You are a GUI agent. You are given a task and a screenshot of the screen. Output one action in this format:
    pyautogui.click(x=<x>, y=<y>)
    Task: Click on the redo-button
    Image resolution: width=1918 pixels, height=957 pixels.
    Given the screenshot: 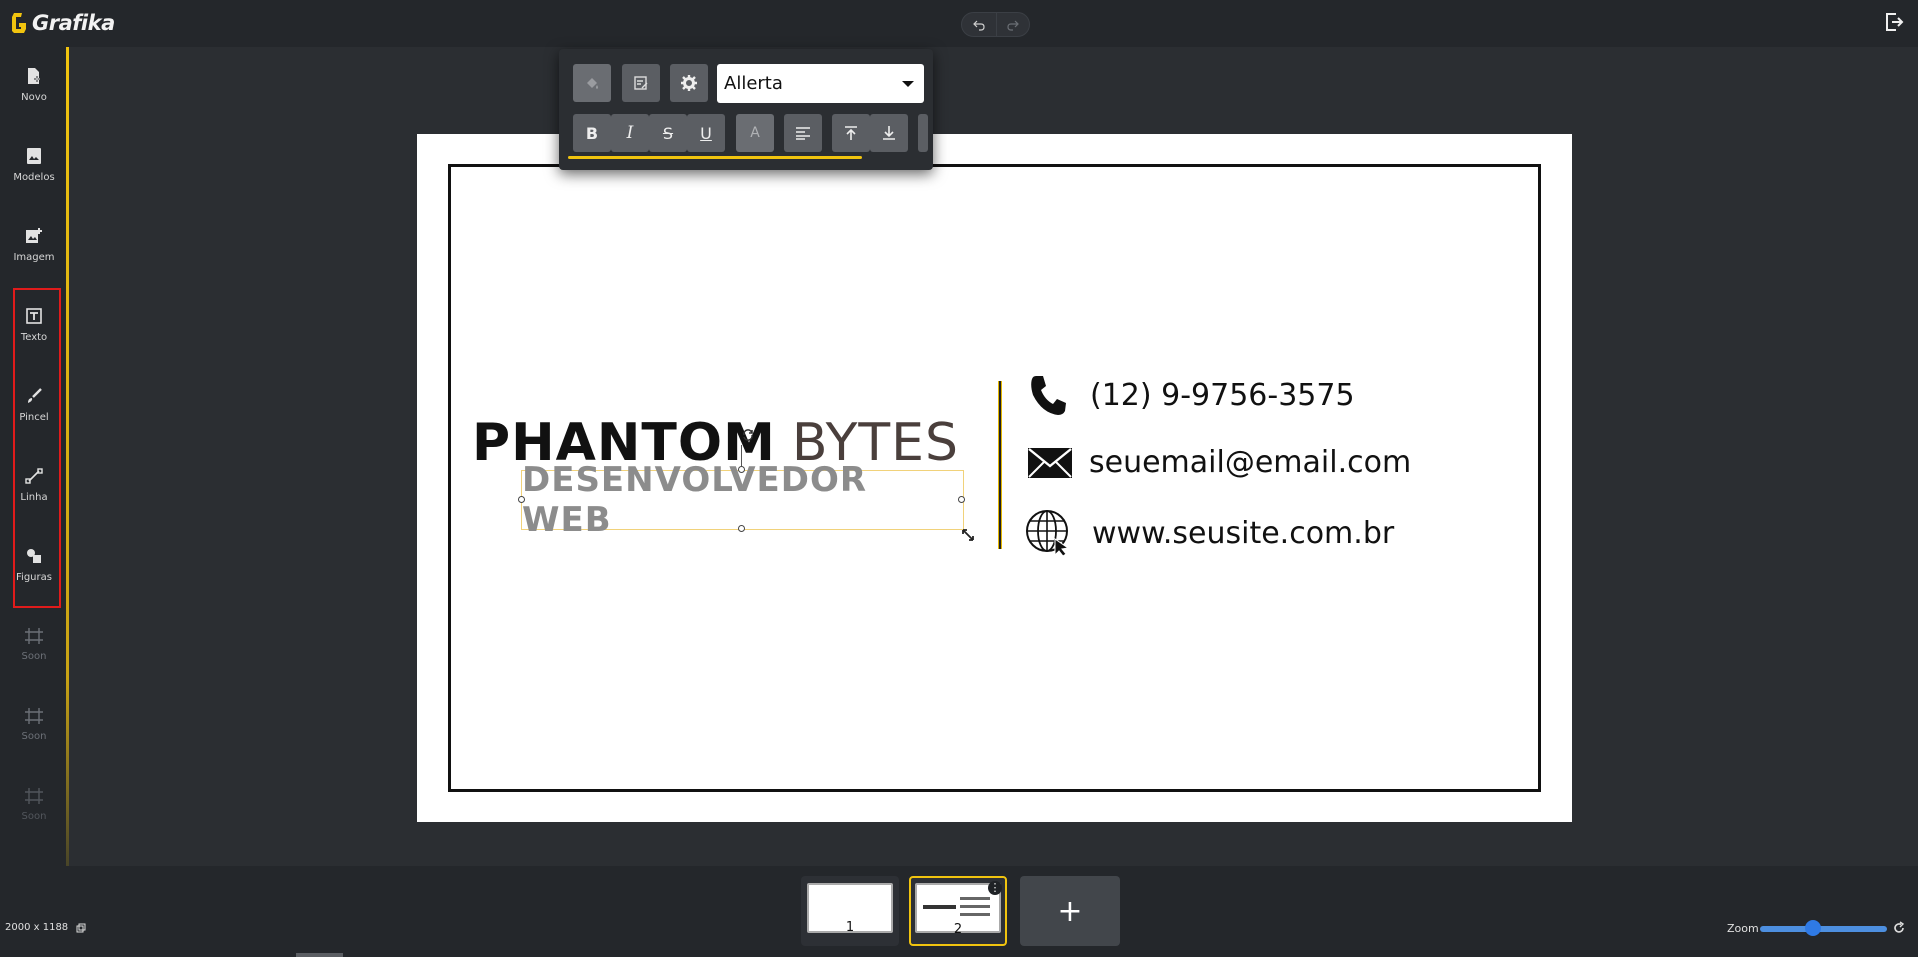 What is the action you would take?
    pyautogui.click(x=1012, y=24)
    